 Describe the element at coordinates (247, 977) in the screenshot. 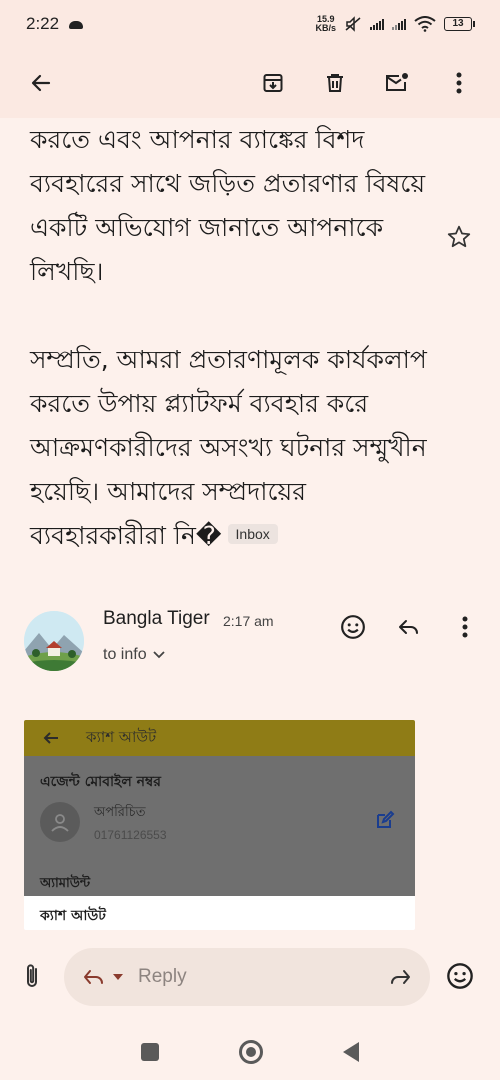

I see `reply-input: Reply` at that location.